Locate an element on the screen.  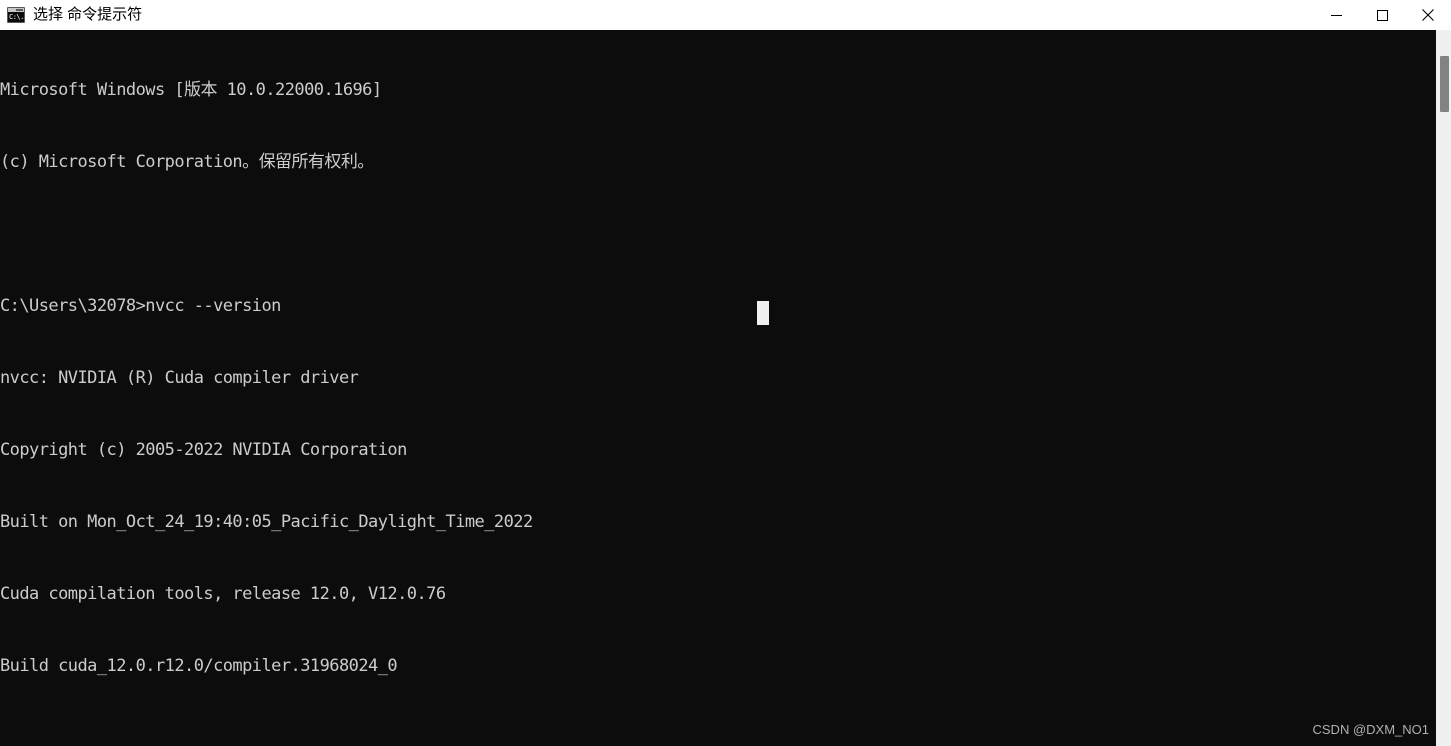
close-icon is located at coordinates (1428, 15).